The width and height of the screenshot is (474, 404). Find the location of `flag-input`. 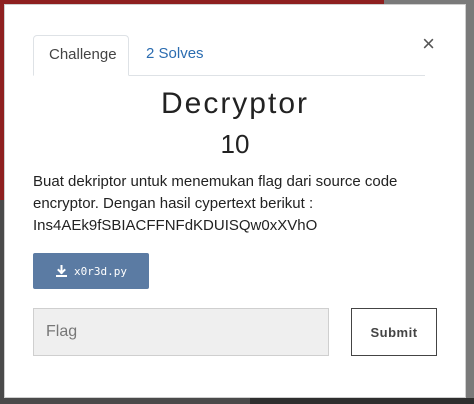

flag-input is located at coordinates (181, 332).